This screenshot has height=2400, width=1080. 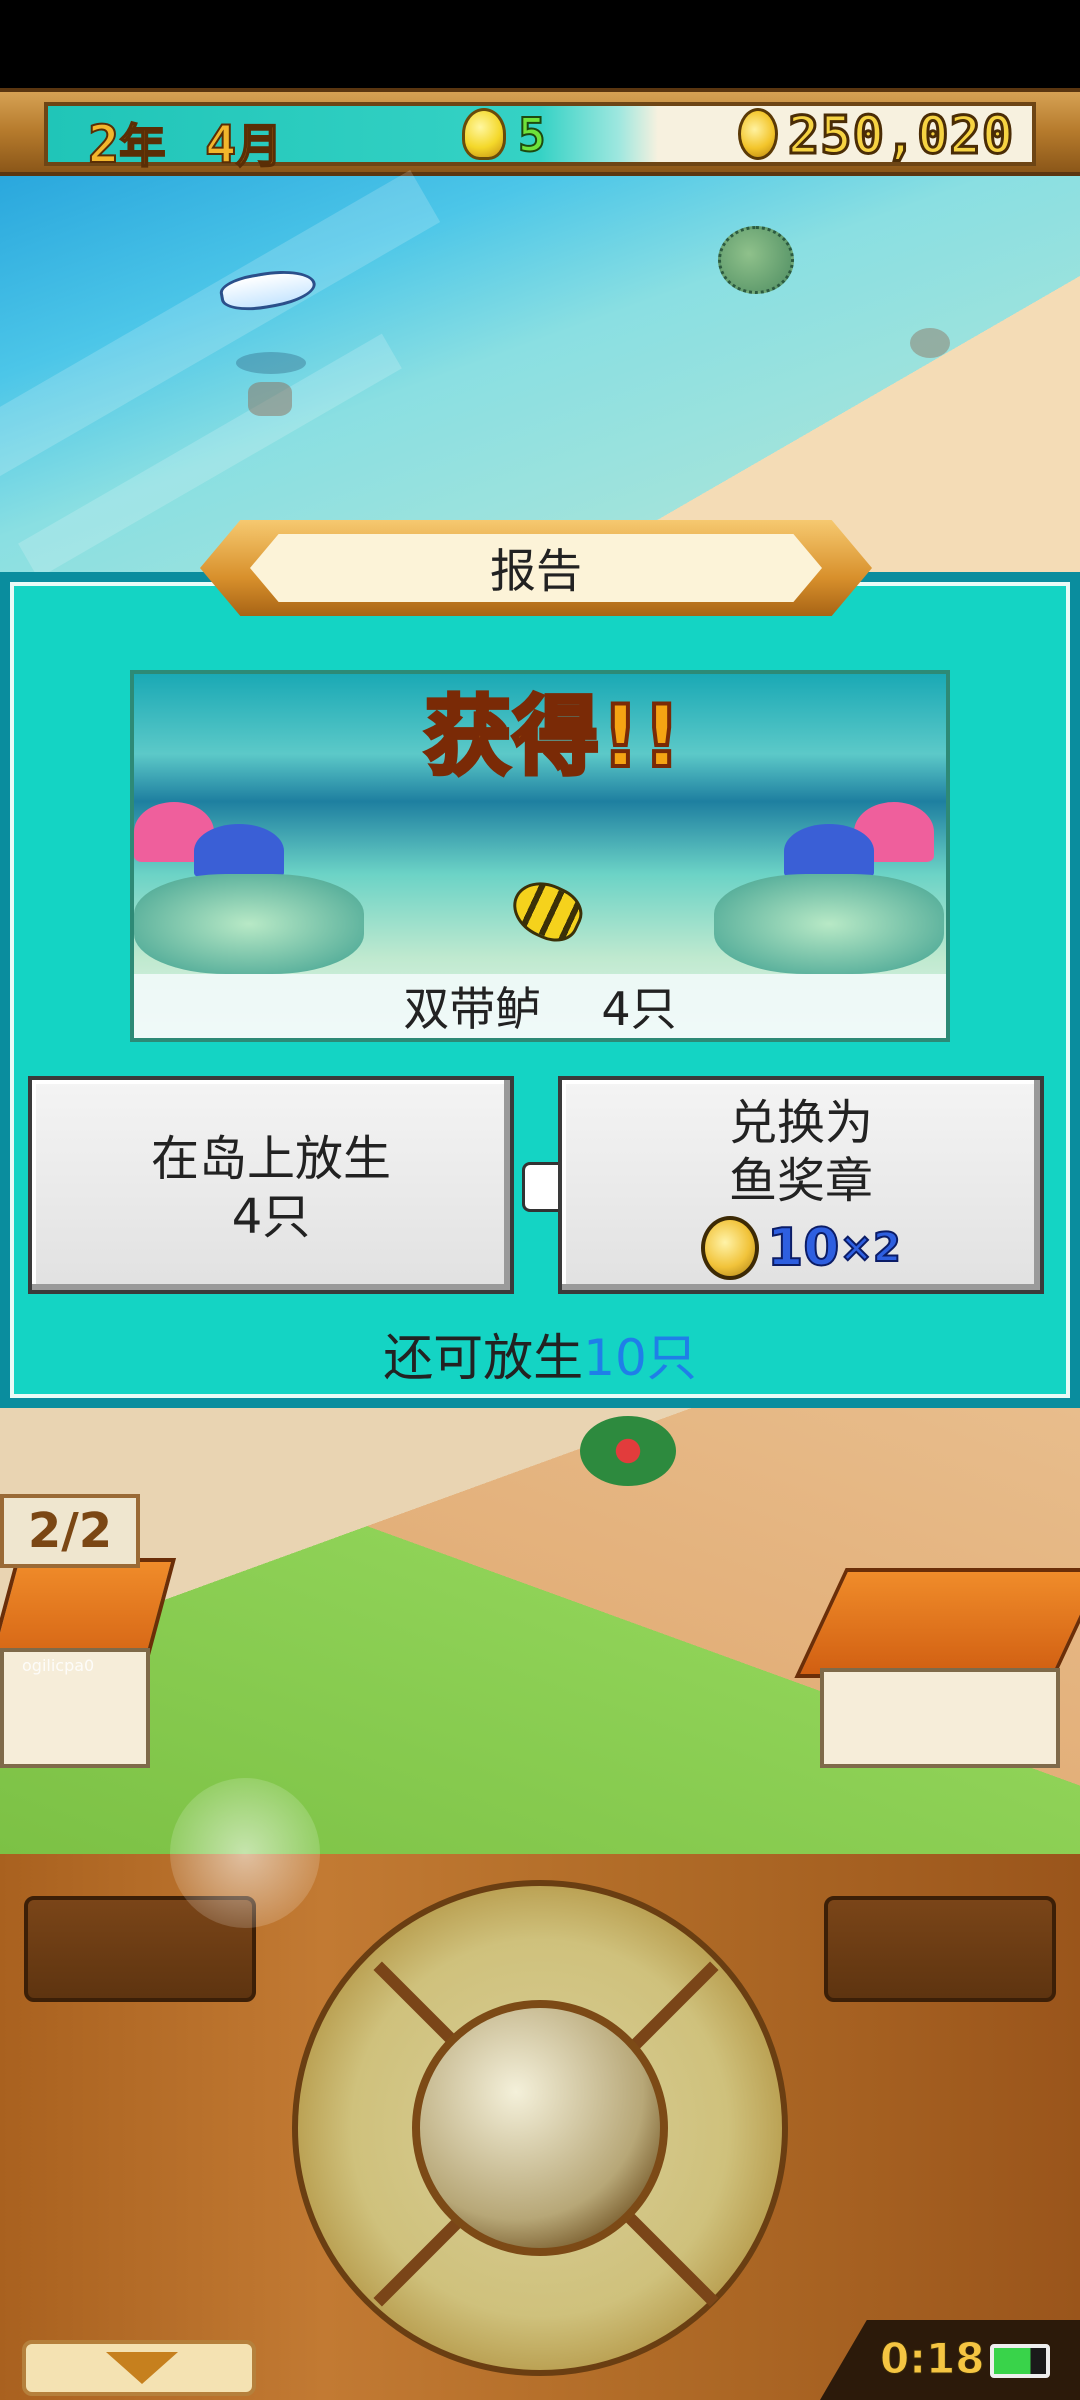 What do you see at coordinates (540, 2128) in the screenshot?
I see `center-action-button` at bounding box center [540, 2128].